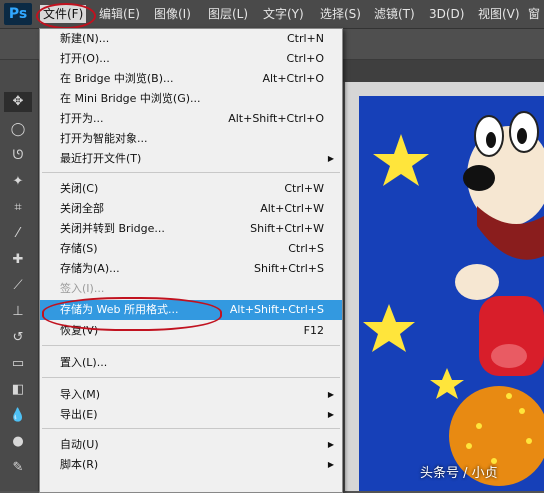  I want to click on menu-item-label: 导出(E), so click(79, 414).